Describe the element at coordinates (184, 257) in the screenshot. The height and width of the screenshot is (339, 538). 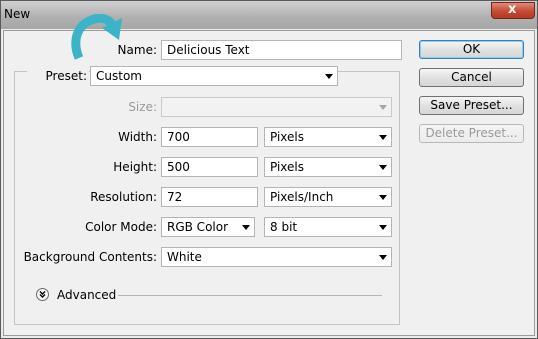
I see `background-contents-value: White` at that location.